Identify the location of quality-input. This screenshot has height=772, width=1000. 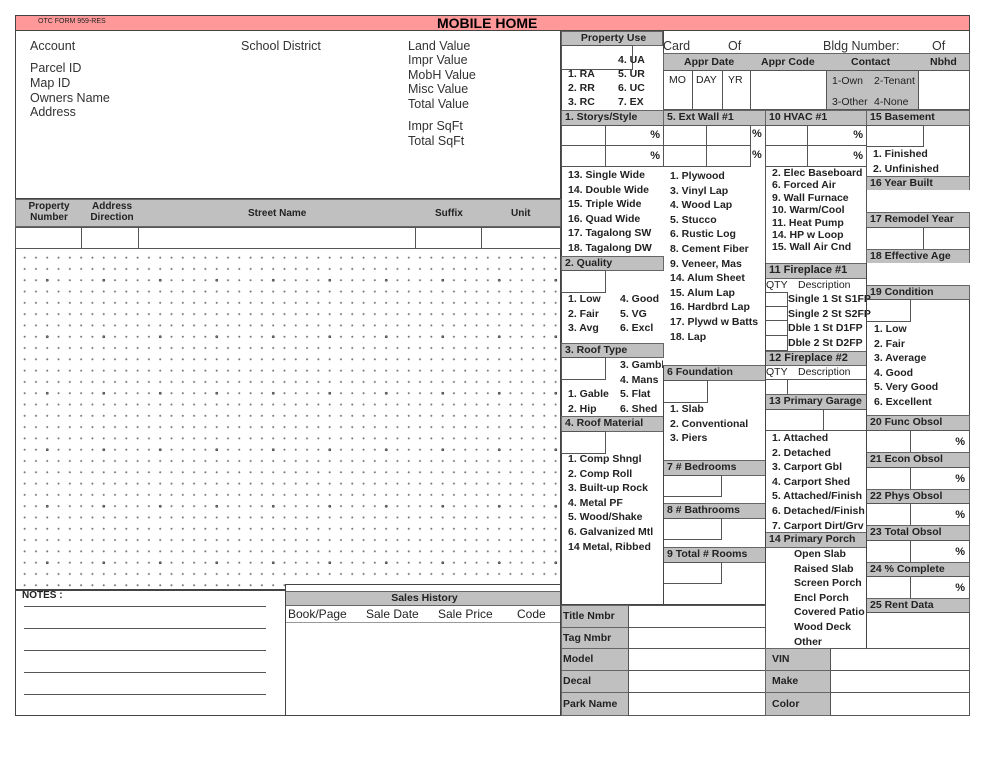
(583, 281).